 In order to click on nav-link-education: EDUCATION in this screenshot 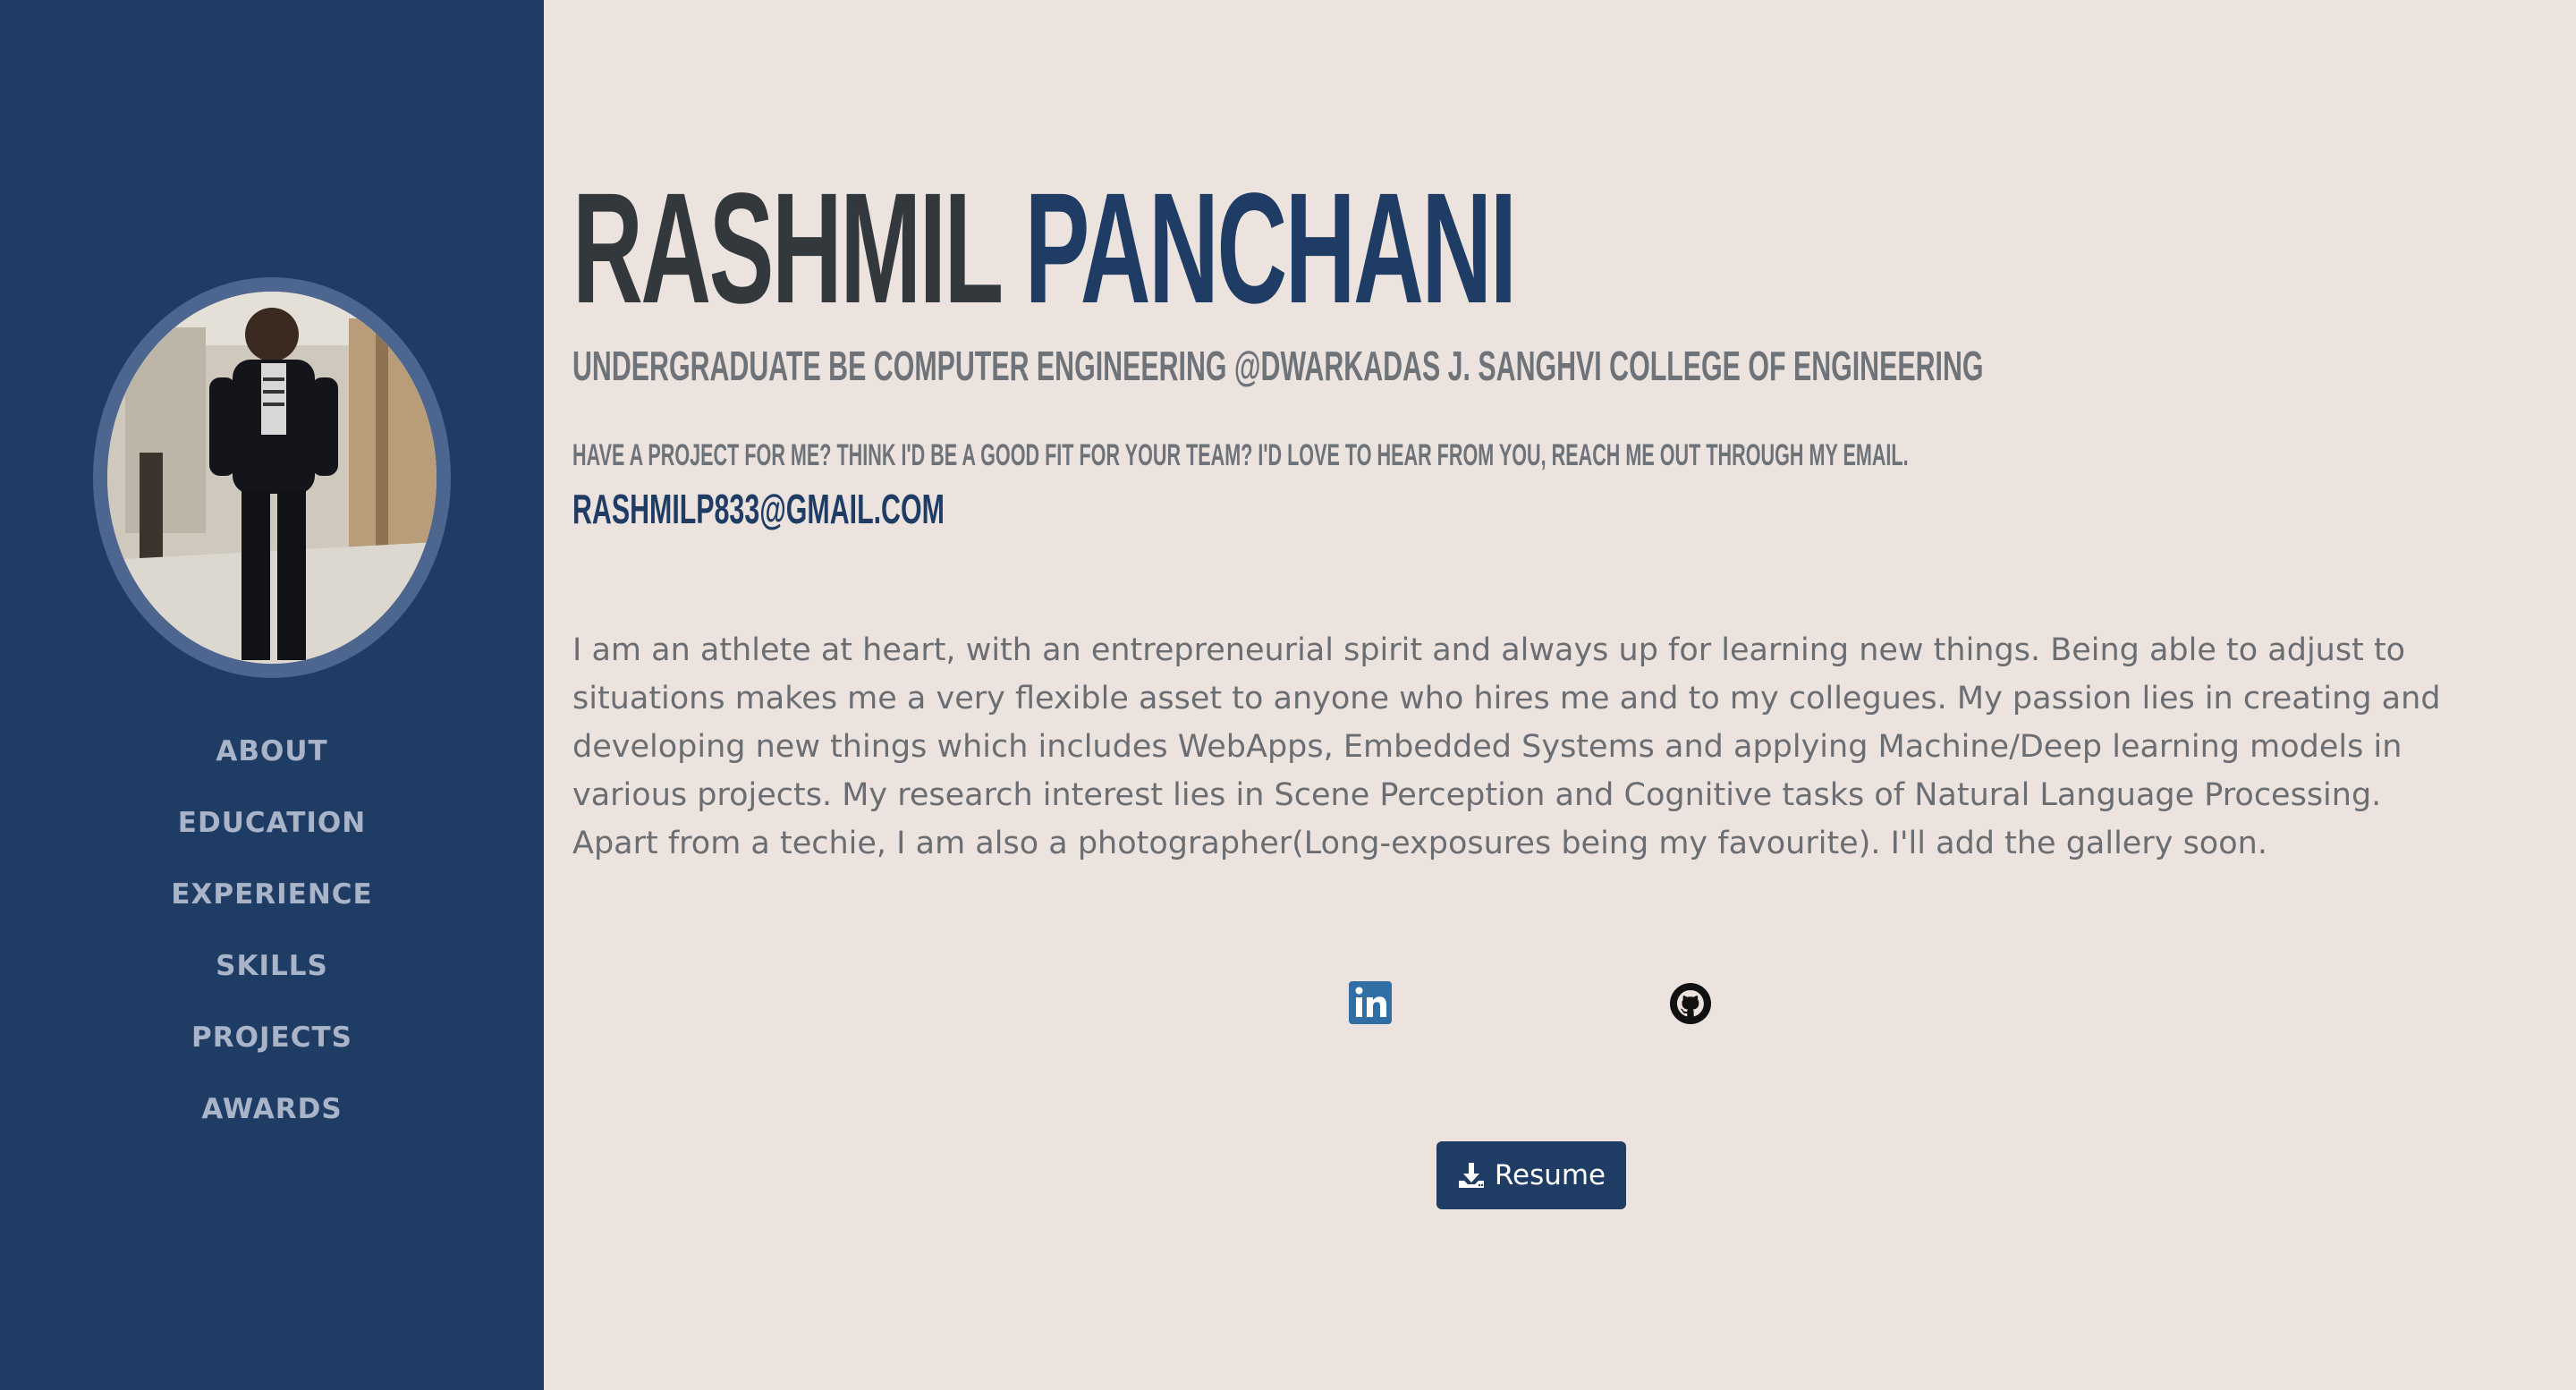, I will do `click(272, 823)`.